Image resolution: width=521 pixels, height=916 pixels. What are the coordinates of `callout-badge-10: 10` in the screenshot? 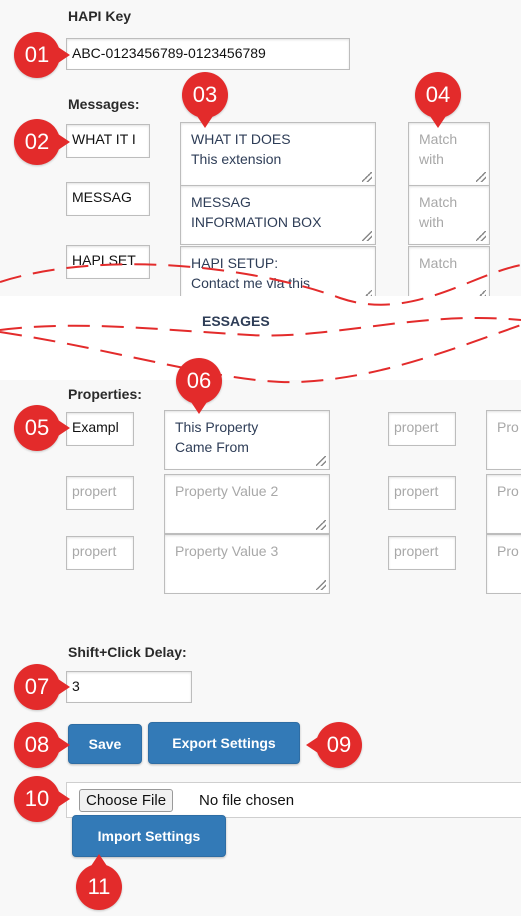 It's located at (42, 799).